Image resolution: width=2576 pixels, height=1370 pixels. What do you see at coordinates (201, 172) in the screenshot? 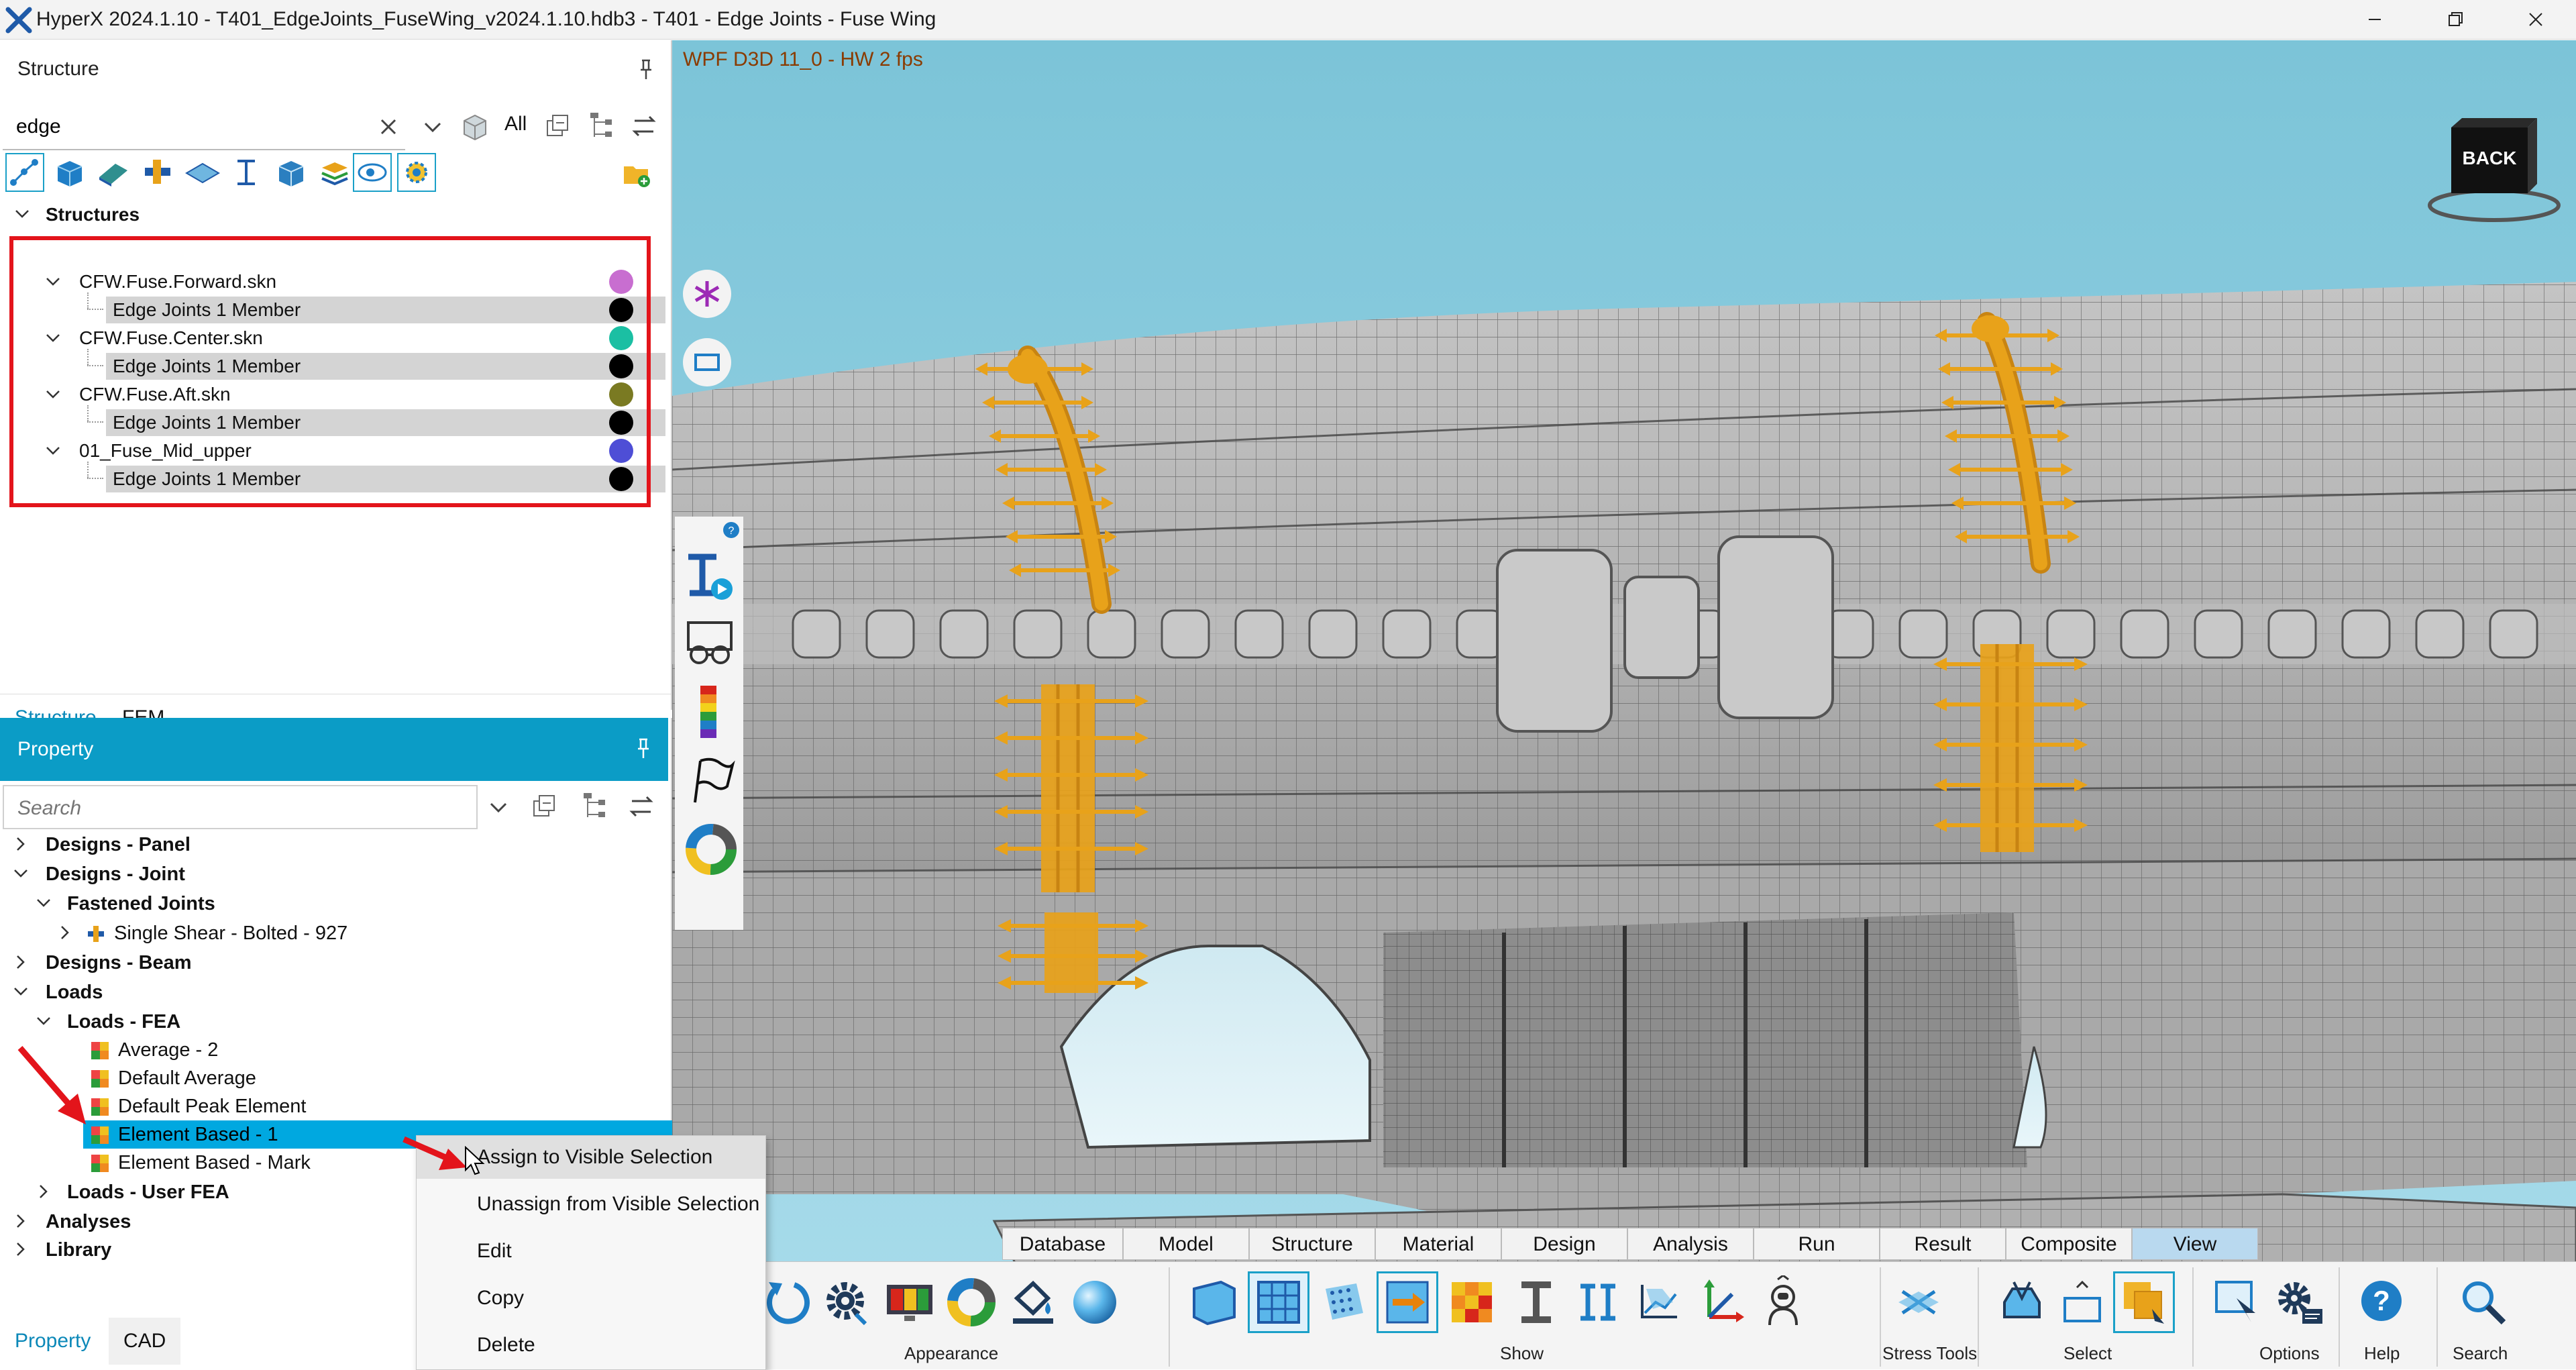
I see `plate-tool-button` at bounding box center [201, 172].